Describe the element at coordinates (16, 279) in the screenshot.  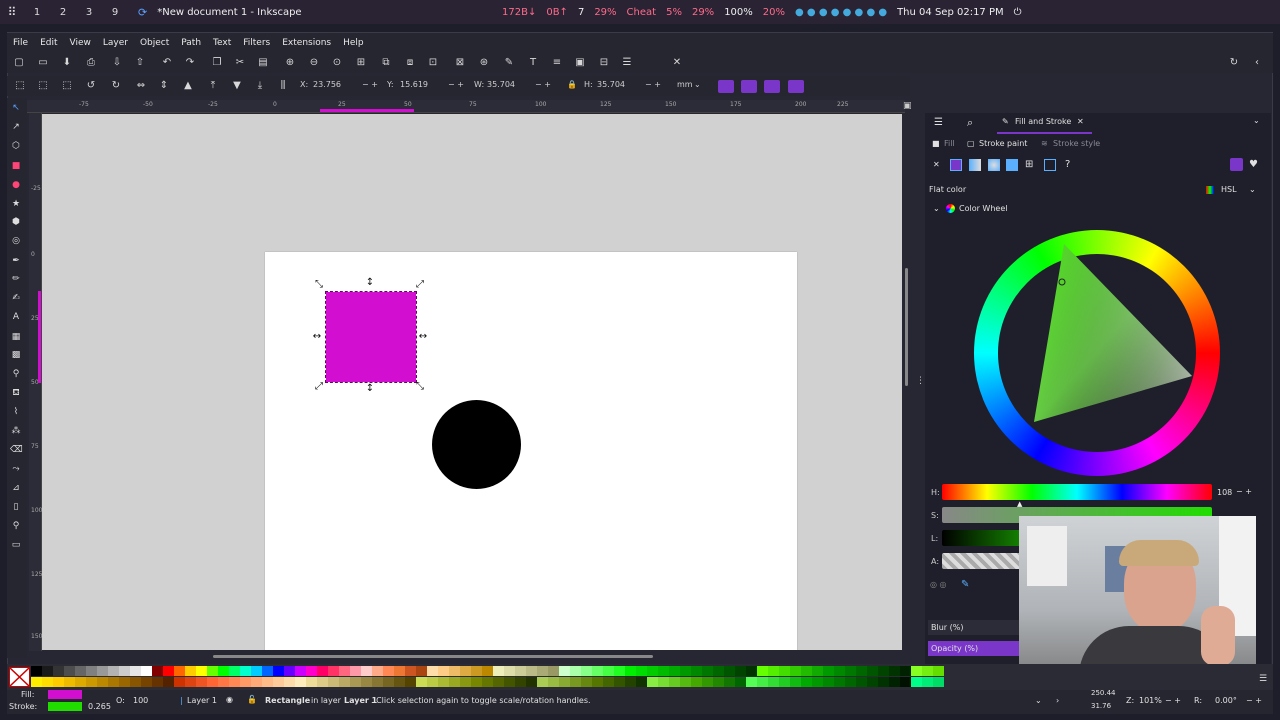
I see `pencil-tool-icon: ✏` at that location.